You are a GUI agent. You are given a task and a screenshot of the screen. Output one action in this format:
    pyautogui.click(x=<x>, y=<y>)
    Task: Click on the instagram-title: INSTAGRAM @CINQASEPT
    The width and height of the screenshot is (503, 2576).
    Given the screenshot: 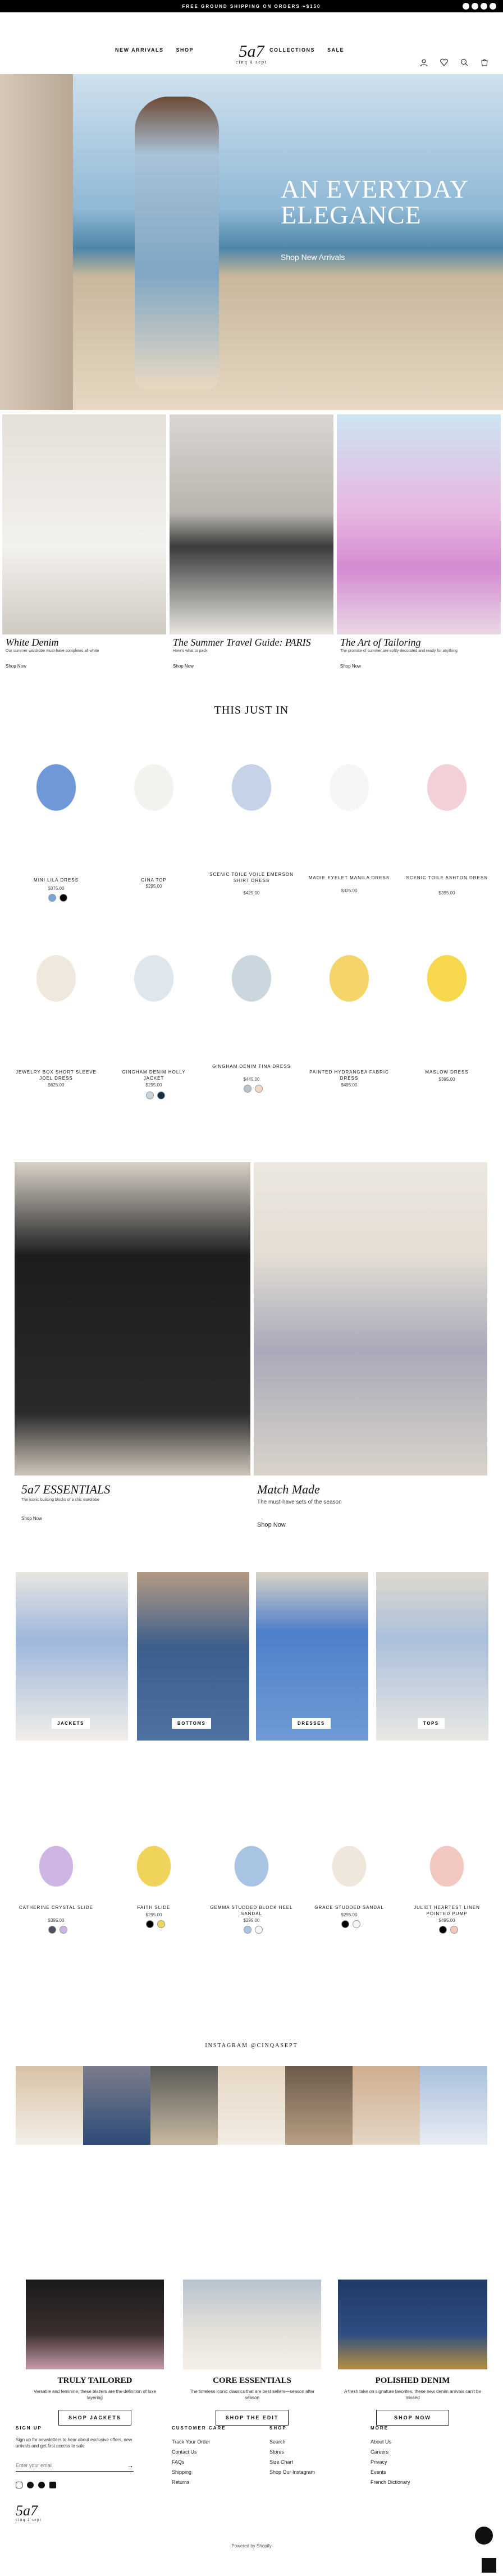 What is the action you would take?
    pyautogui.click(x=251, y=2046)
    